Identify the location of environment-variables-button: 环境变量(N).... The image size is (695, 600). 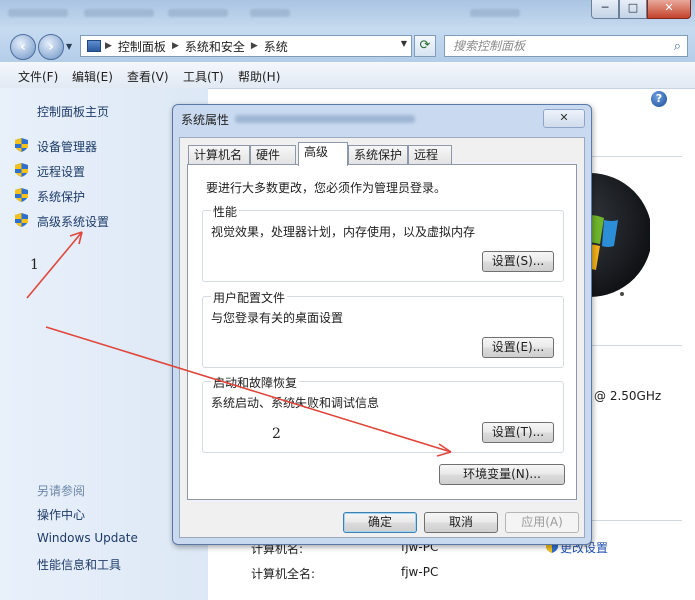
(502, 474).